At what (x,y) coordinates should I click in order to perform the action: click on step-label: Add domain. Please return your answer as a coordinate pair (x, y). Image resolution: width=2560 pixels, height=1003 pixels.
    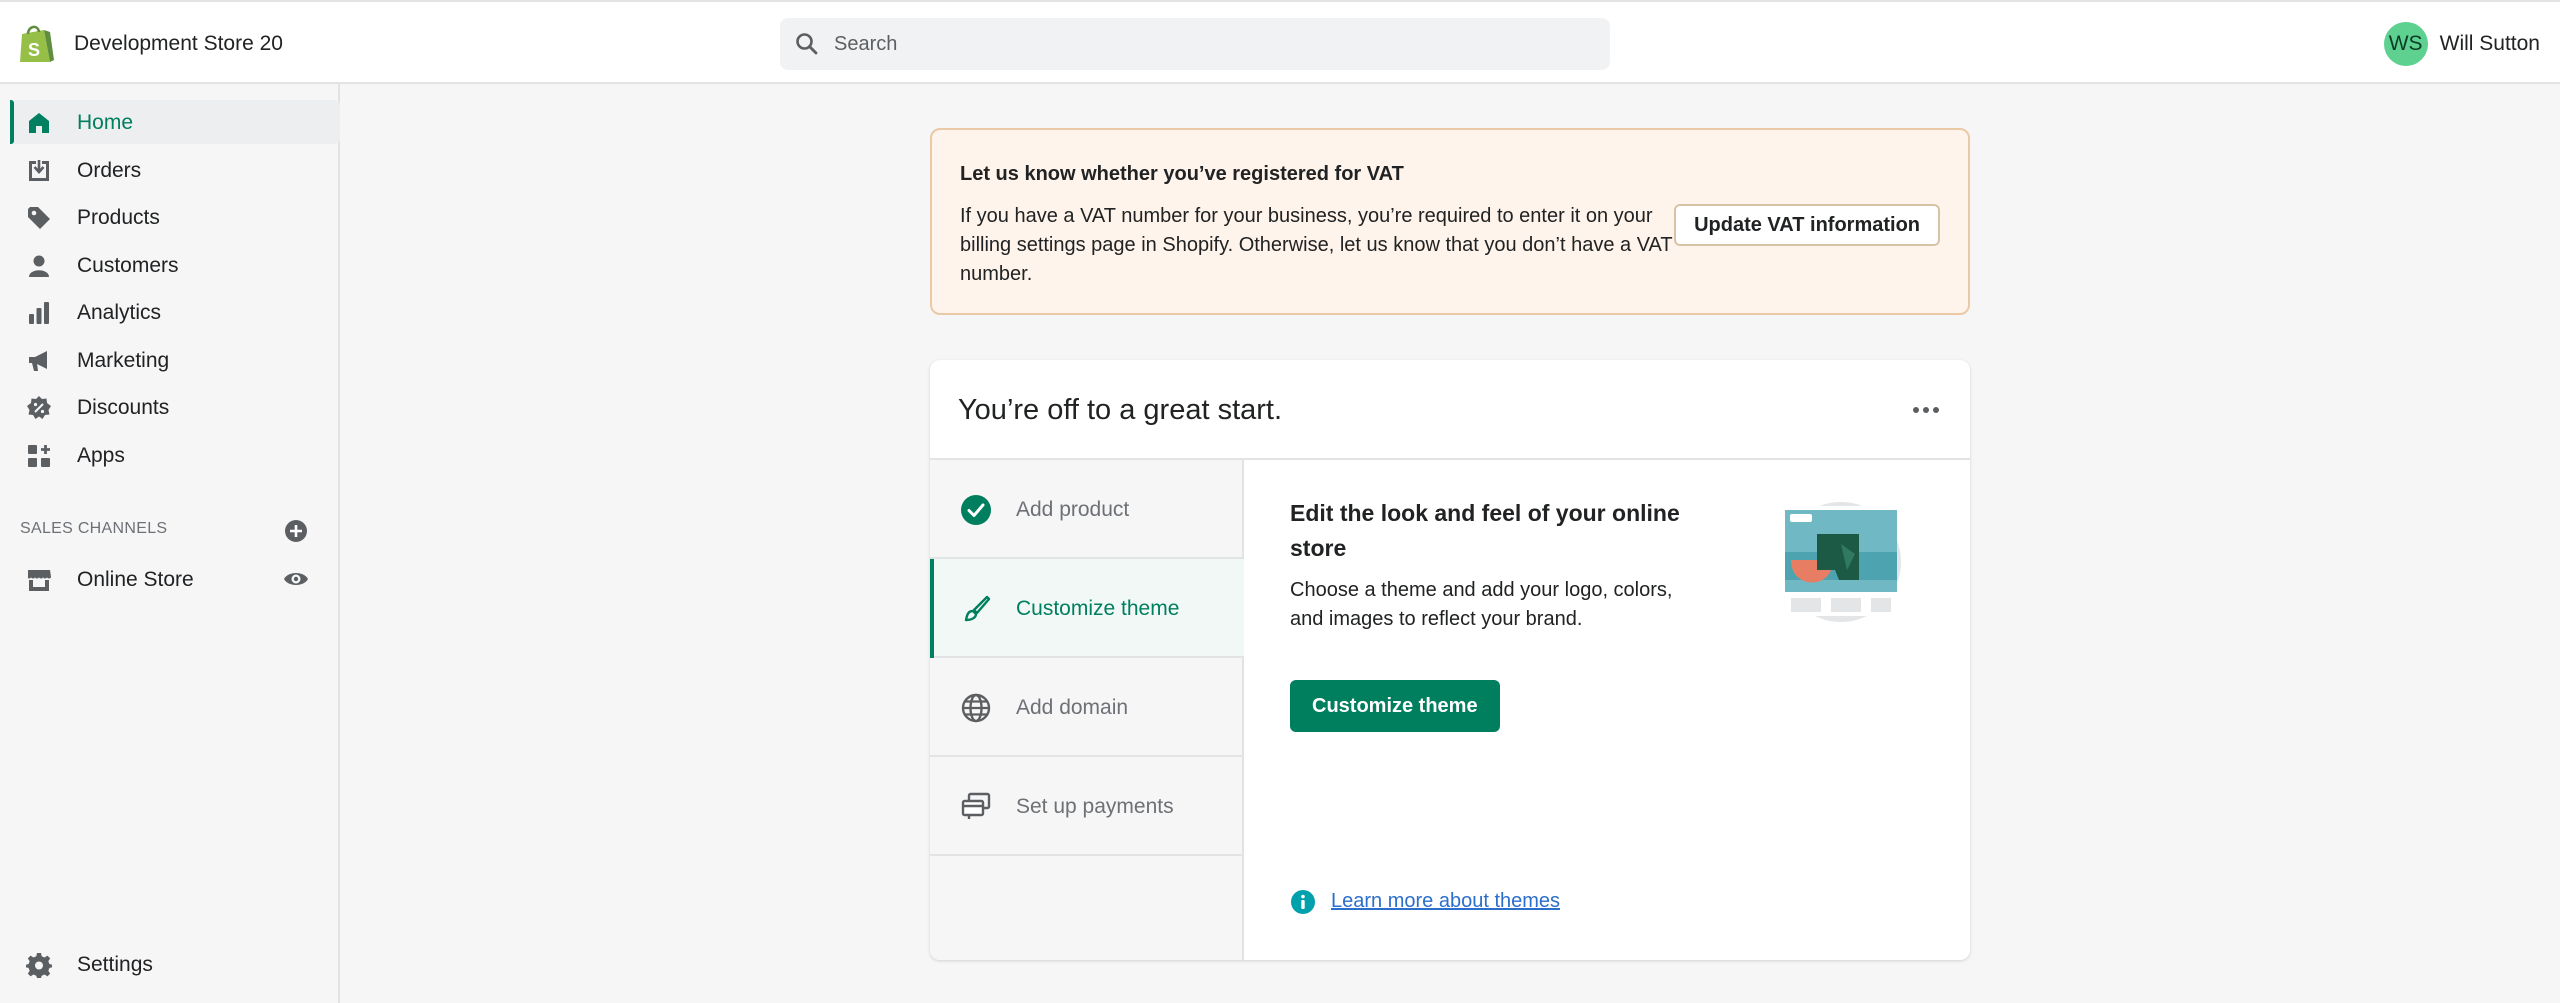
    Looking at the image, I should click on (1072, 707).